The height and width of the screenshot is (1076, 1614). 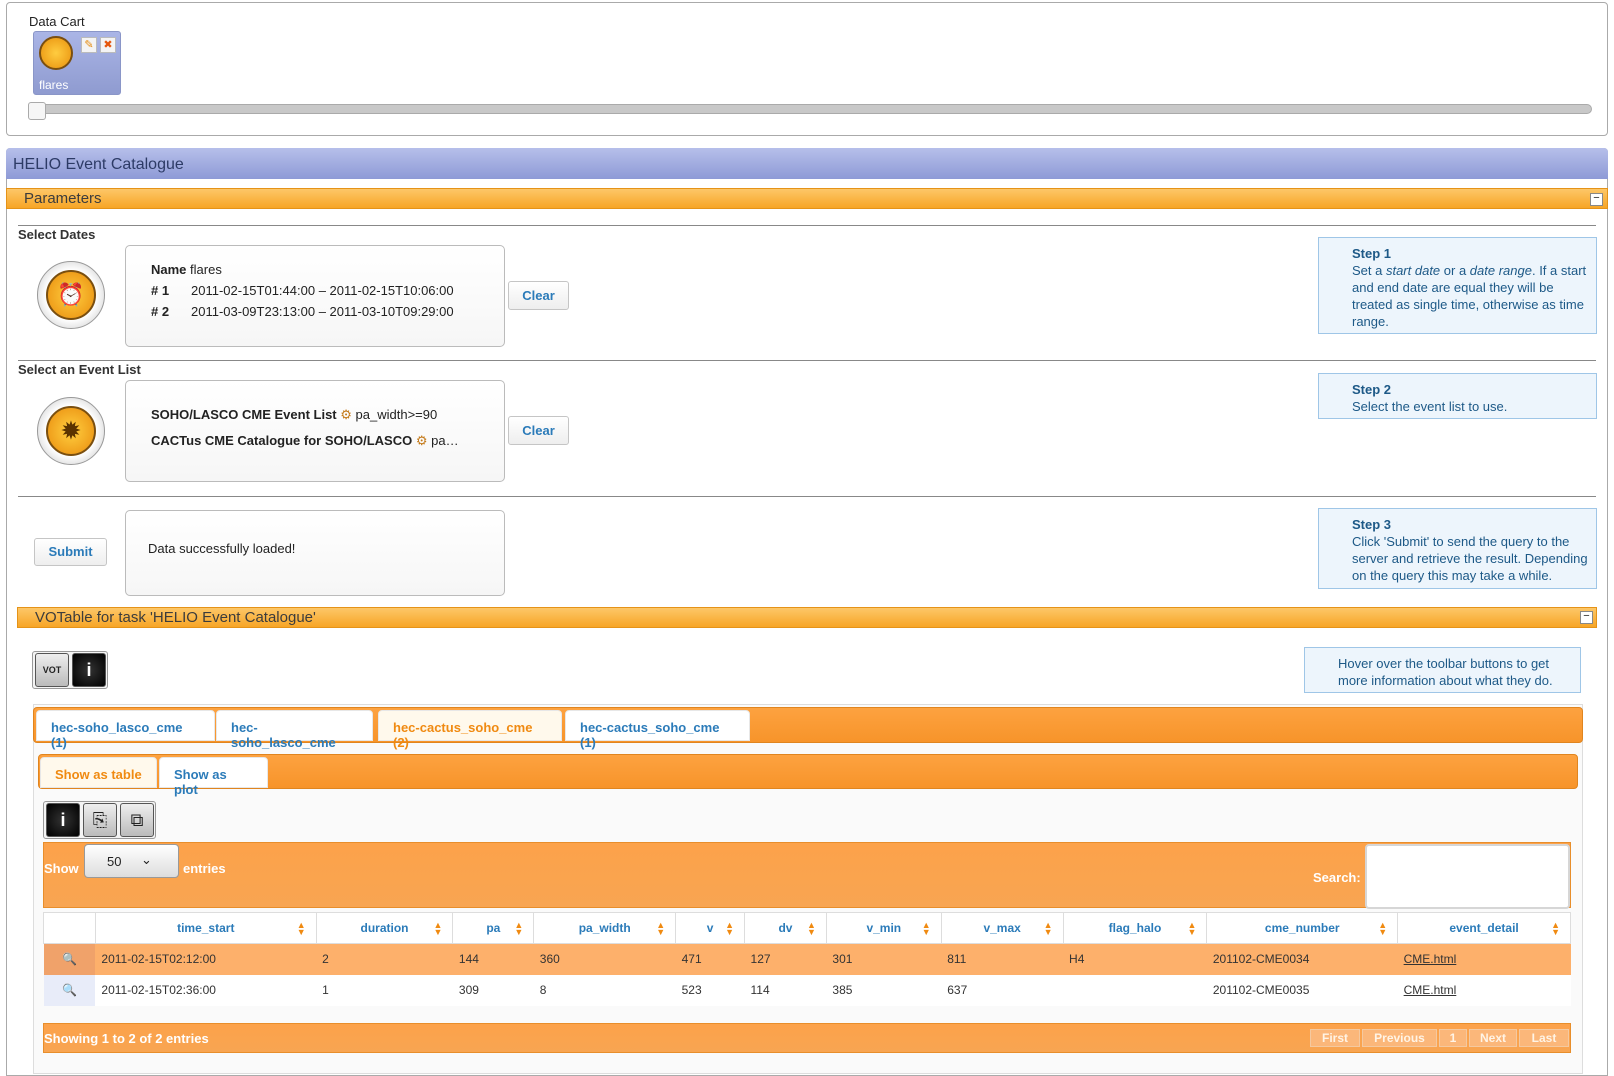 I want to click on table-cell: 811, so click(x=1002, y=959).